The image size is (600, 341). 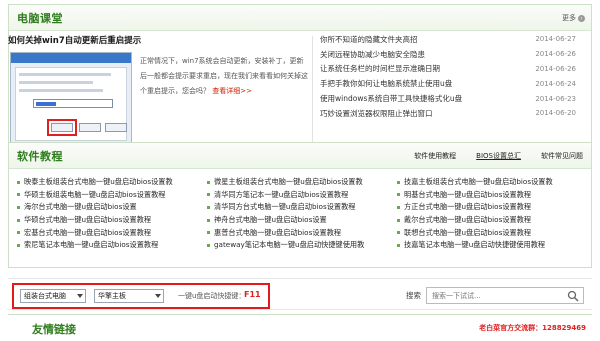 What do you see at coordinates (532, 328) in the screenshot?
I see `qq-group-contact: 老白菜官方交流群：128829469` at bounding box center [532, 328].